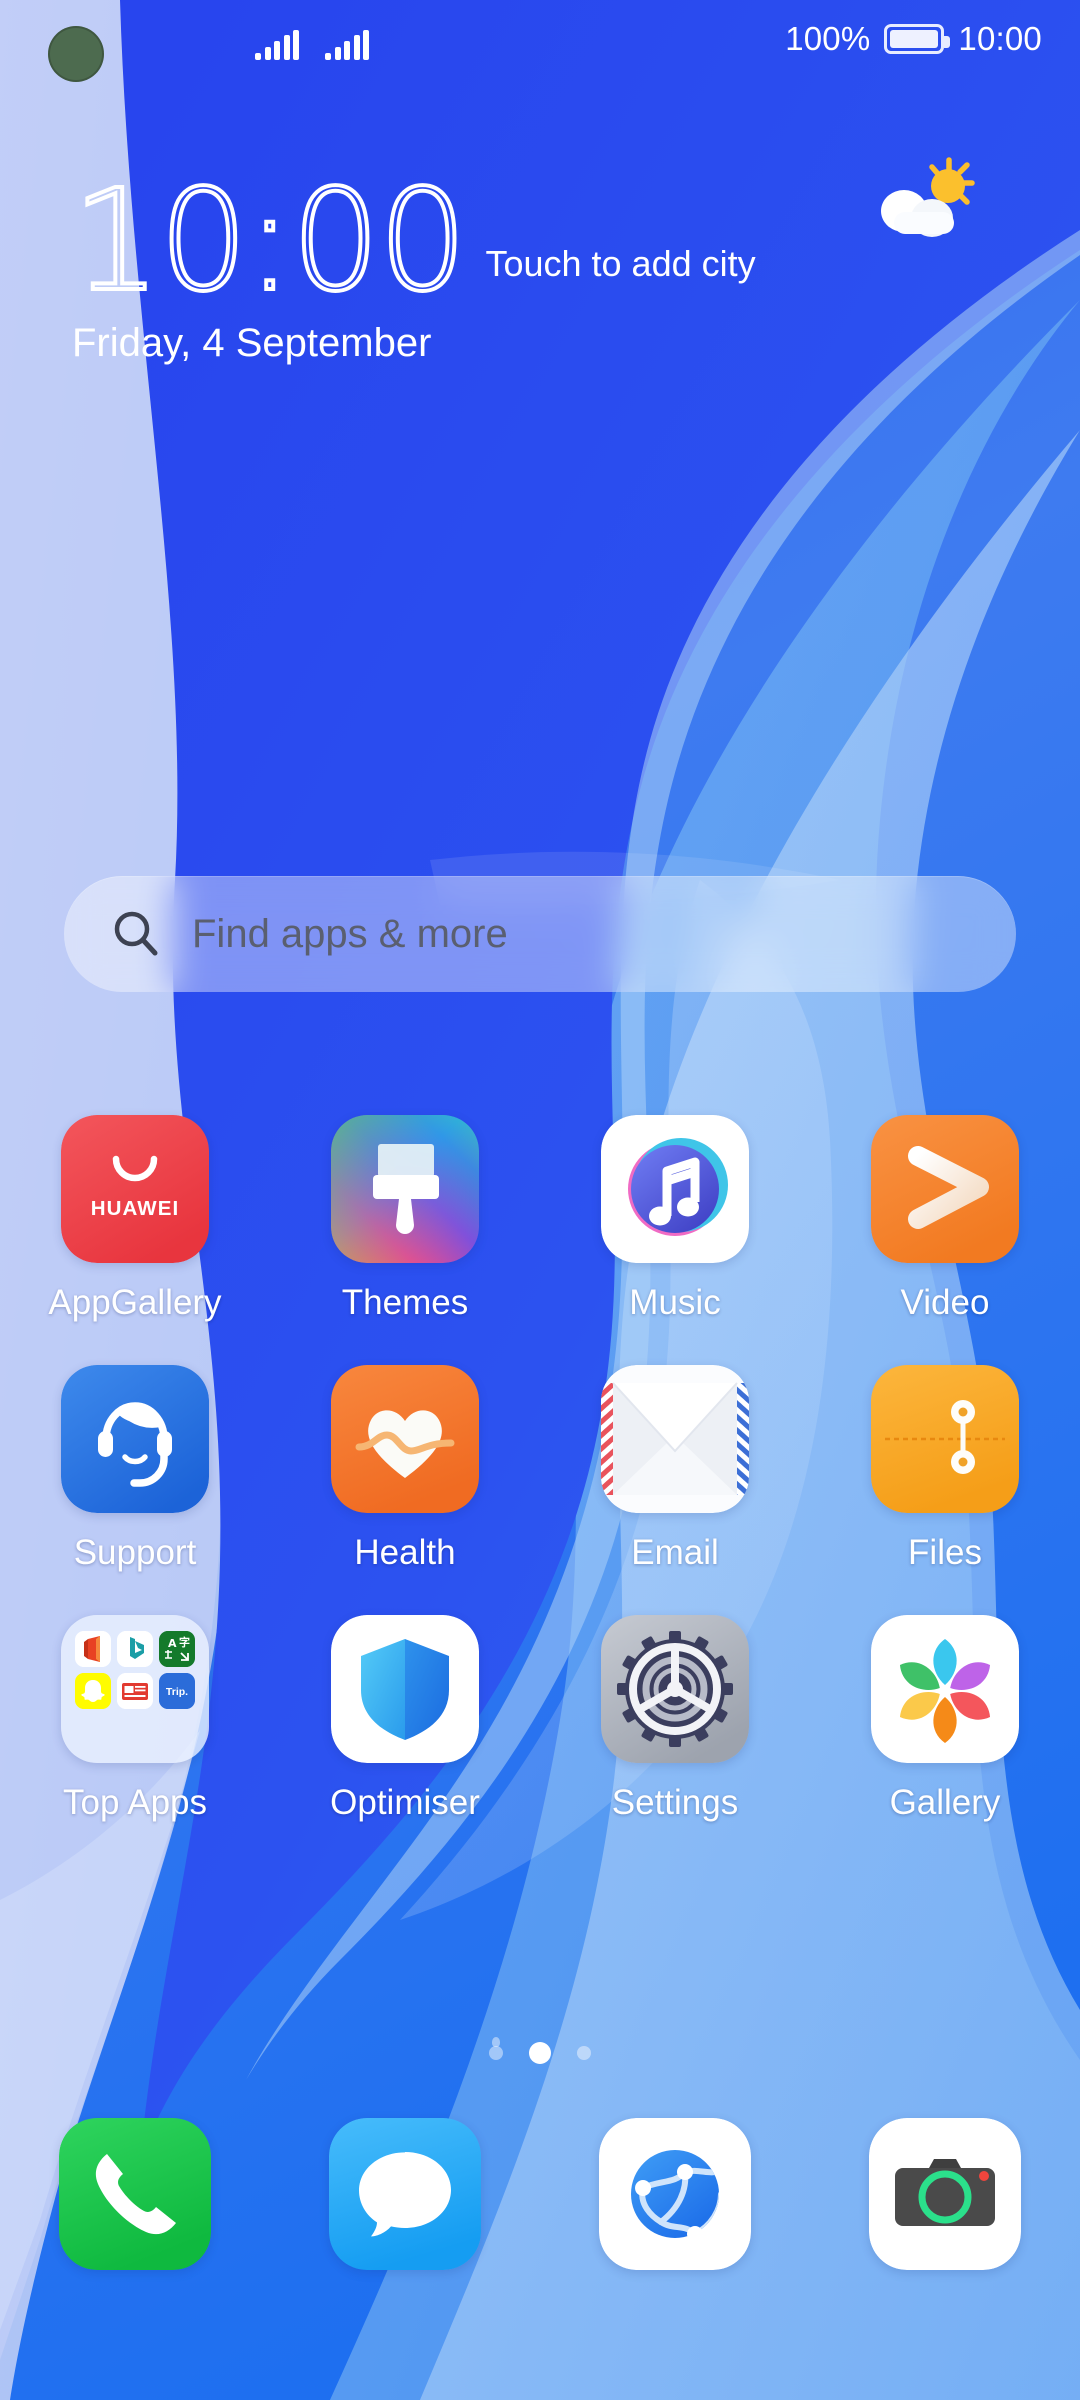 This screenshot has height=2400, width=1080. I want to click on app-email: Email, so click(675, 1469).